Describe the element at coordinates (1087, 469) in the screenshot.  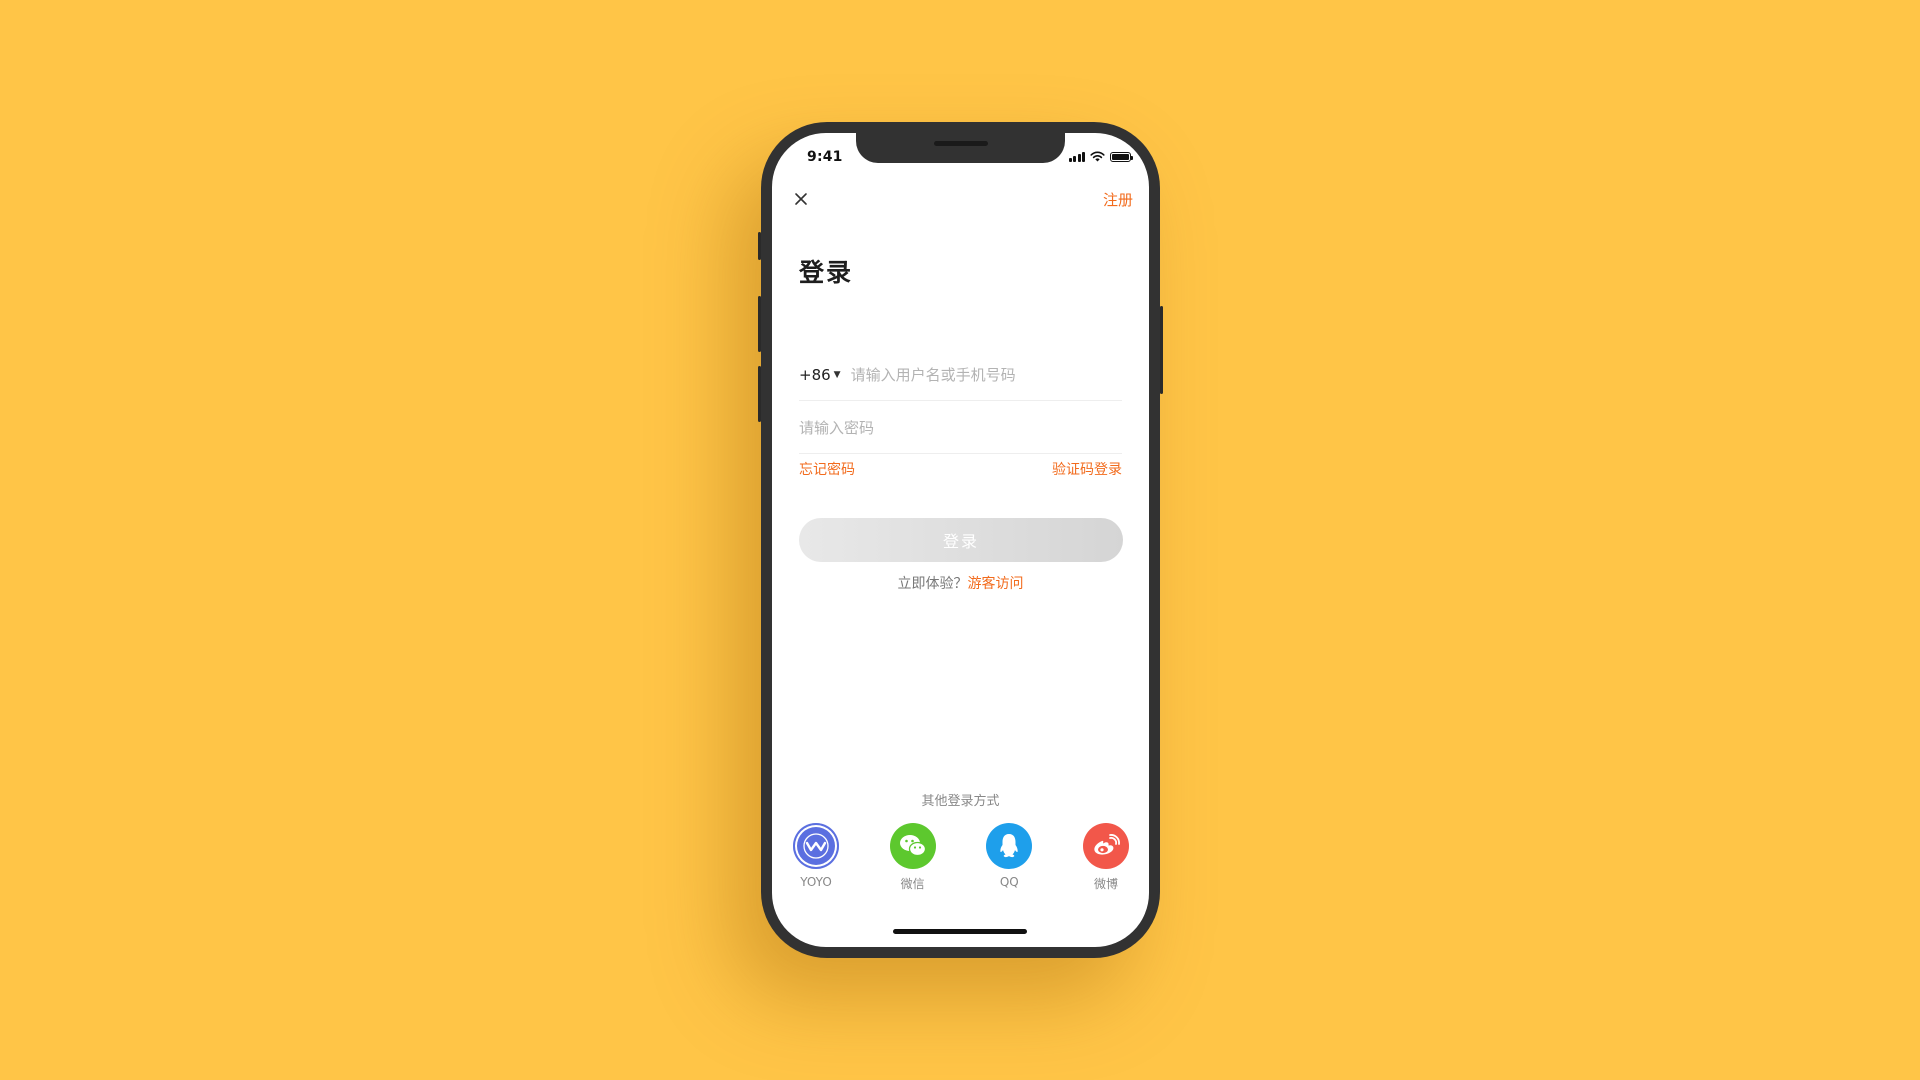
I see `sms-login-link: 验证码登录` at that location.